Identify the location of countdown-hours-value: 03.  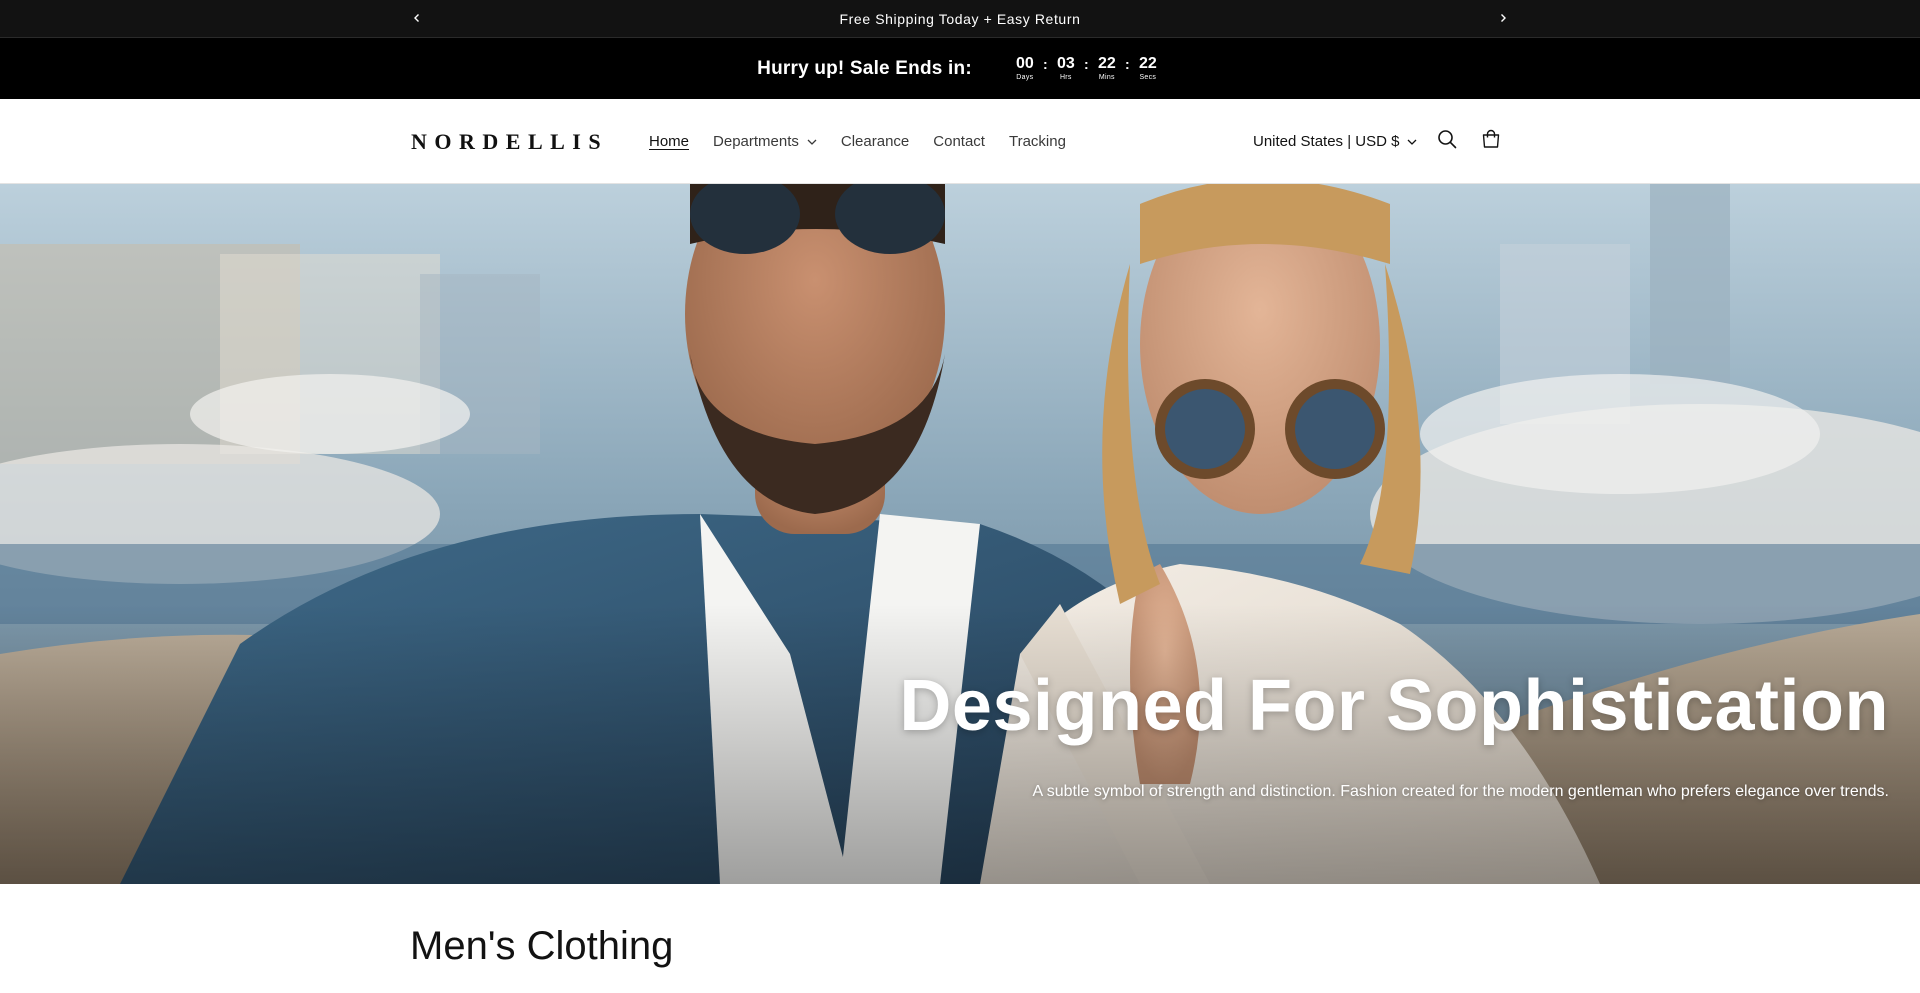
(1065, 63).